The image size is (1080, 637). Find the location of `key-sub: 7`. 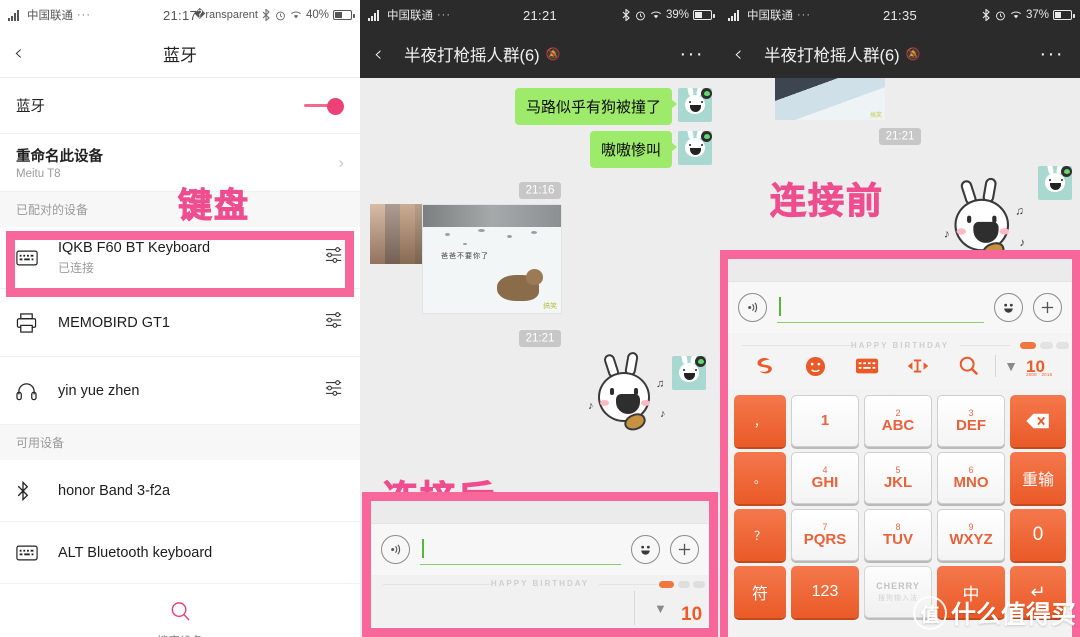

key-sub: 7 is located at coordinates (825, 527).